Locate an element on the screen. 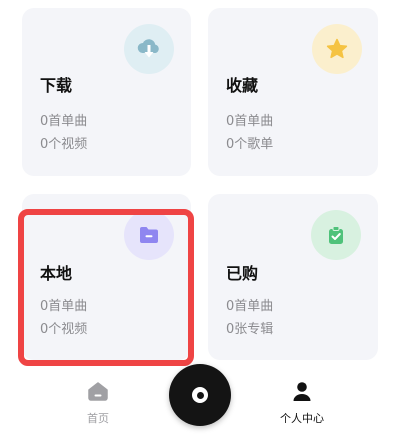 The width and height of the screenshot is (400, 436). cloud-download-icon is located at coordinates (149, 49).